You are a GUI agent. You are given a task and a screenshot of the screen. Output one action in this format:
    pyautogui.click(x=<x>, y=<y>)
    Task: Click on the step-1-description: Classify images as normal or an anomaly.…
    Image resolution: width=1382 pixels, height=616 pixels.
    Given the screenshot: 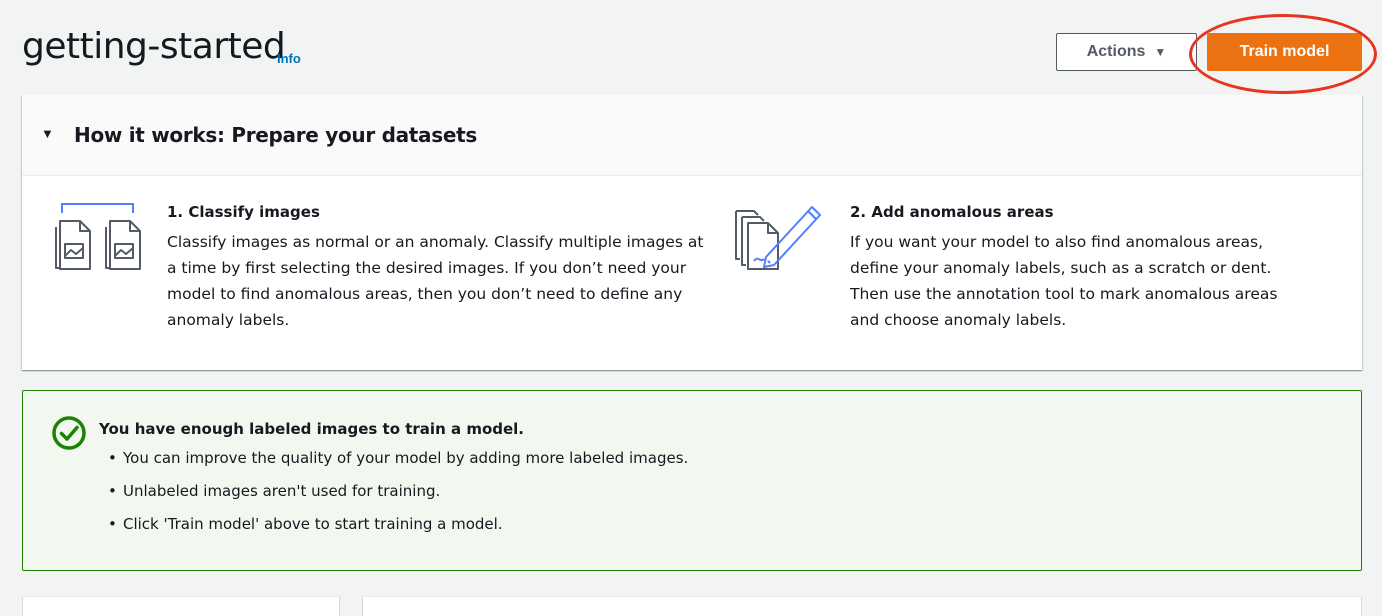 What is the action you would take?
    pyautogui.click(x=435, y=281)
    